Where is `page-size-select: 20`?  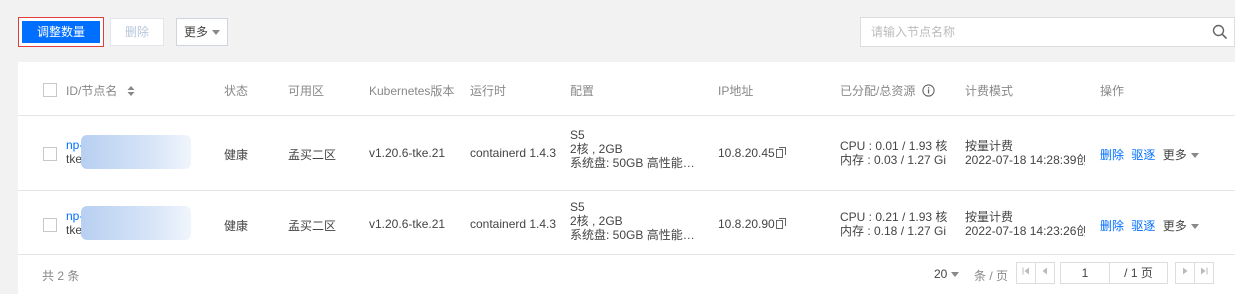
page-size-select: 20 is located at coordinates (947, 274).